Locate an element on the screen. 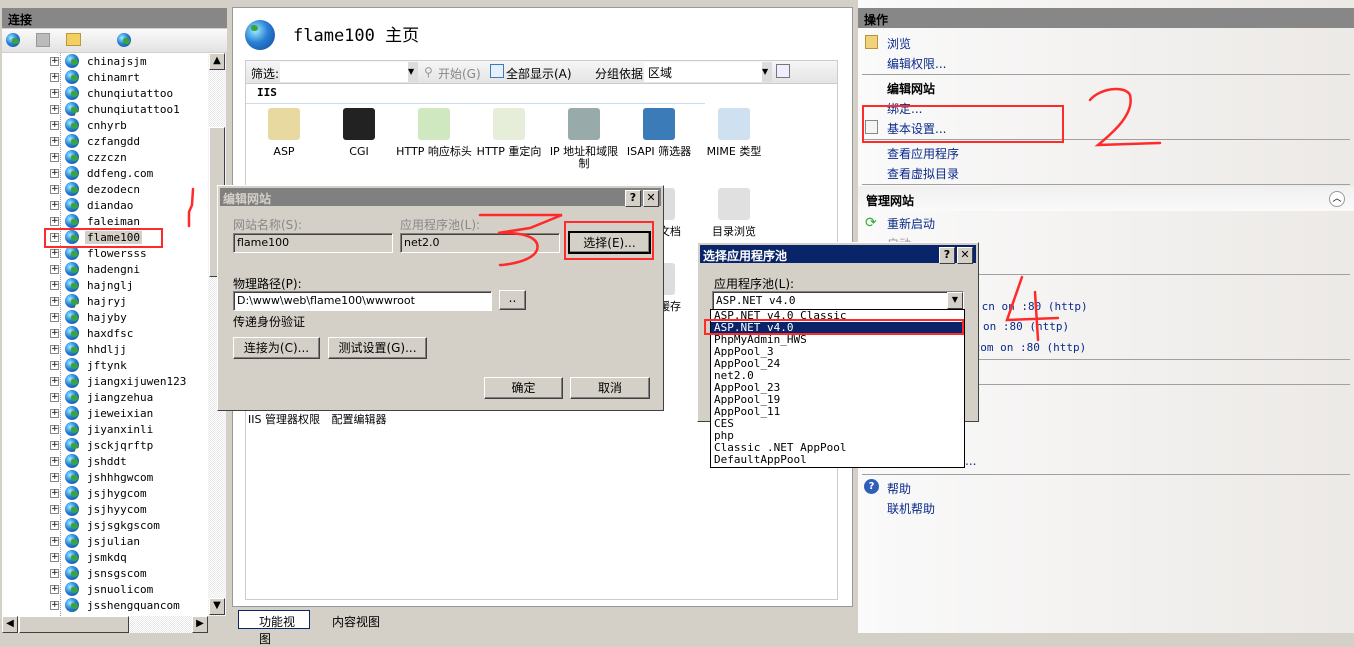 Image resolution: width=1354 pixels, height=647 pixels. tree-item-site: + diandao is located at coordinates (92, 205).